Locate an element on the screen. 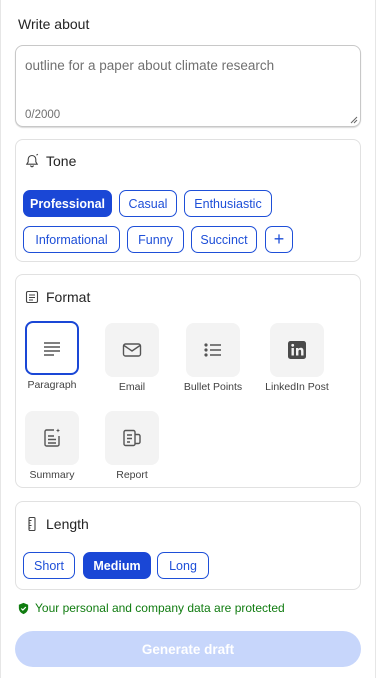  length-chip-long: Long is located at coordinates (183, 565).